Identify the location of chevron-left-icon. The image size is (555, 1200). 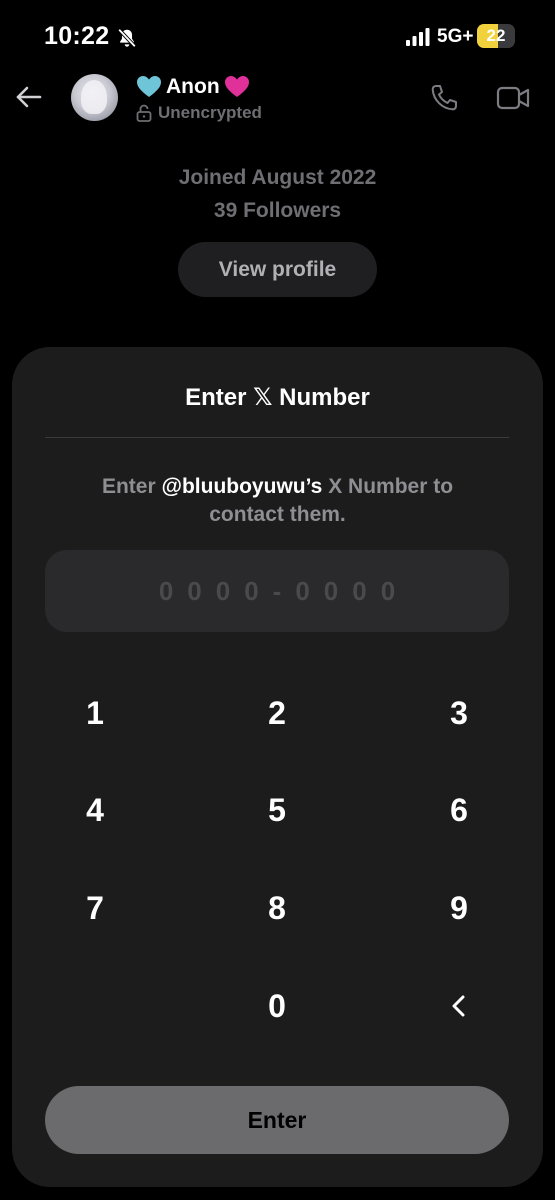
(458, 1006).